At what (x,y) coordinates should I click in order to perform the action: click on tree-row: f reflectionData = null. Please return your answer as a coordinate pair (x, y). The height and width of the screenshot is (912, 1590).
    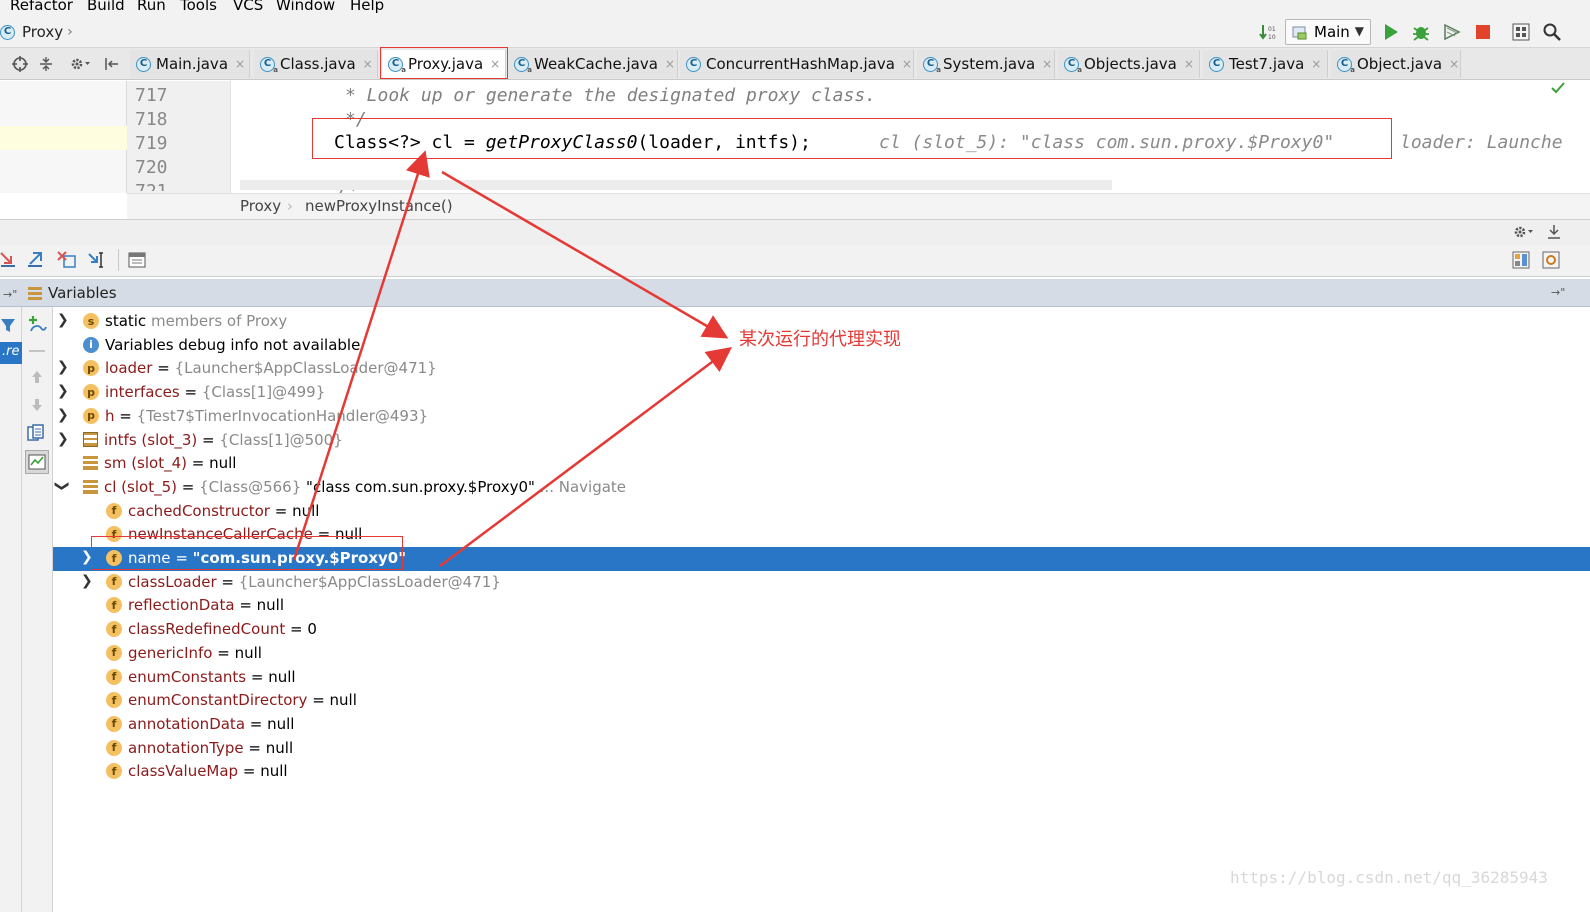
    Looking at the image, I should click on (821, 606).